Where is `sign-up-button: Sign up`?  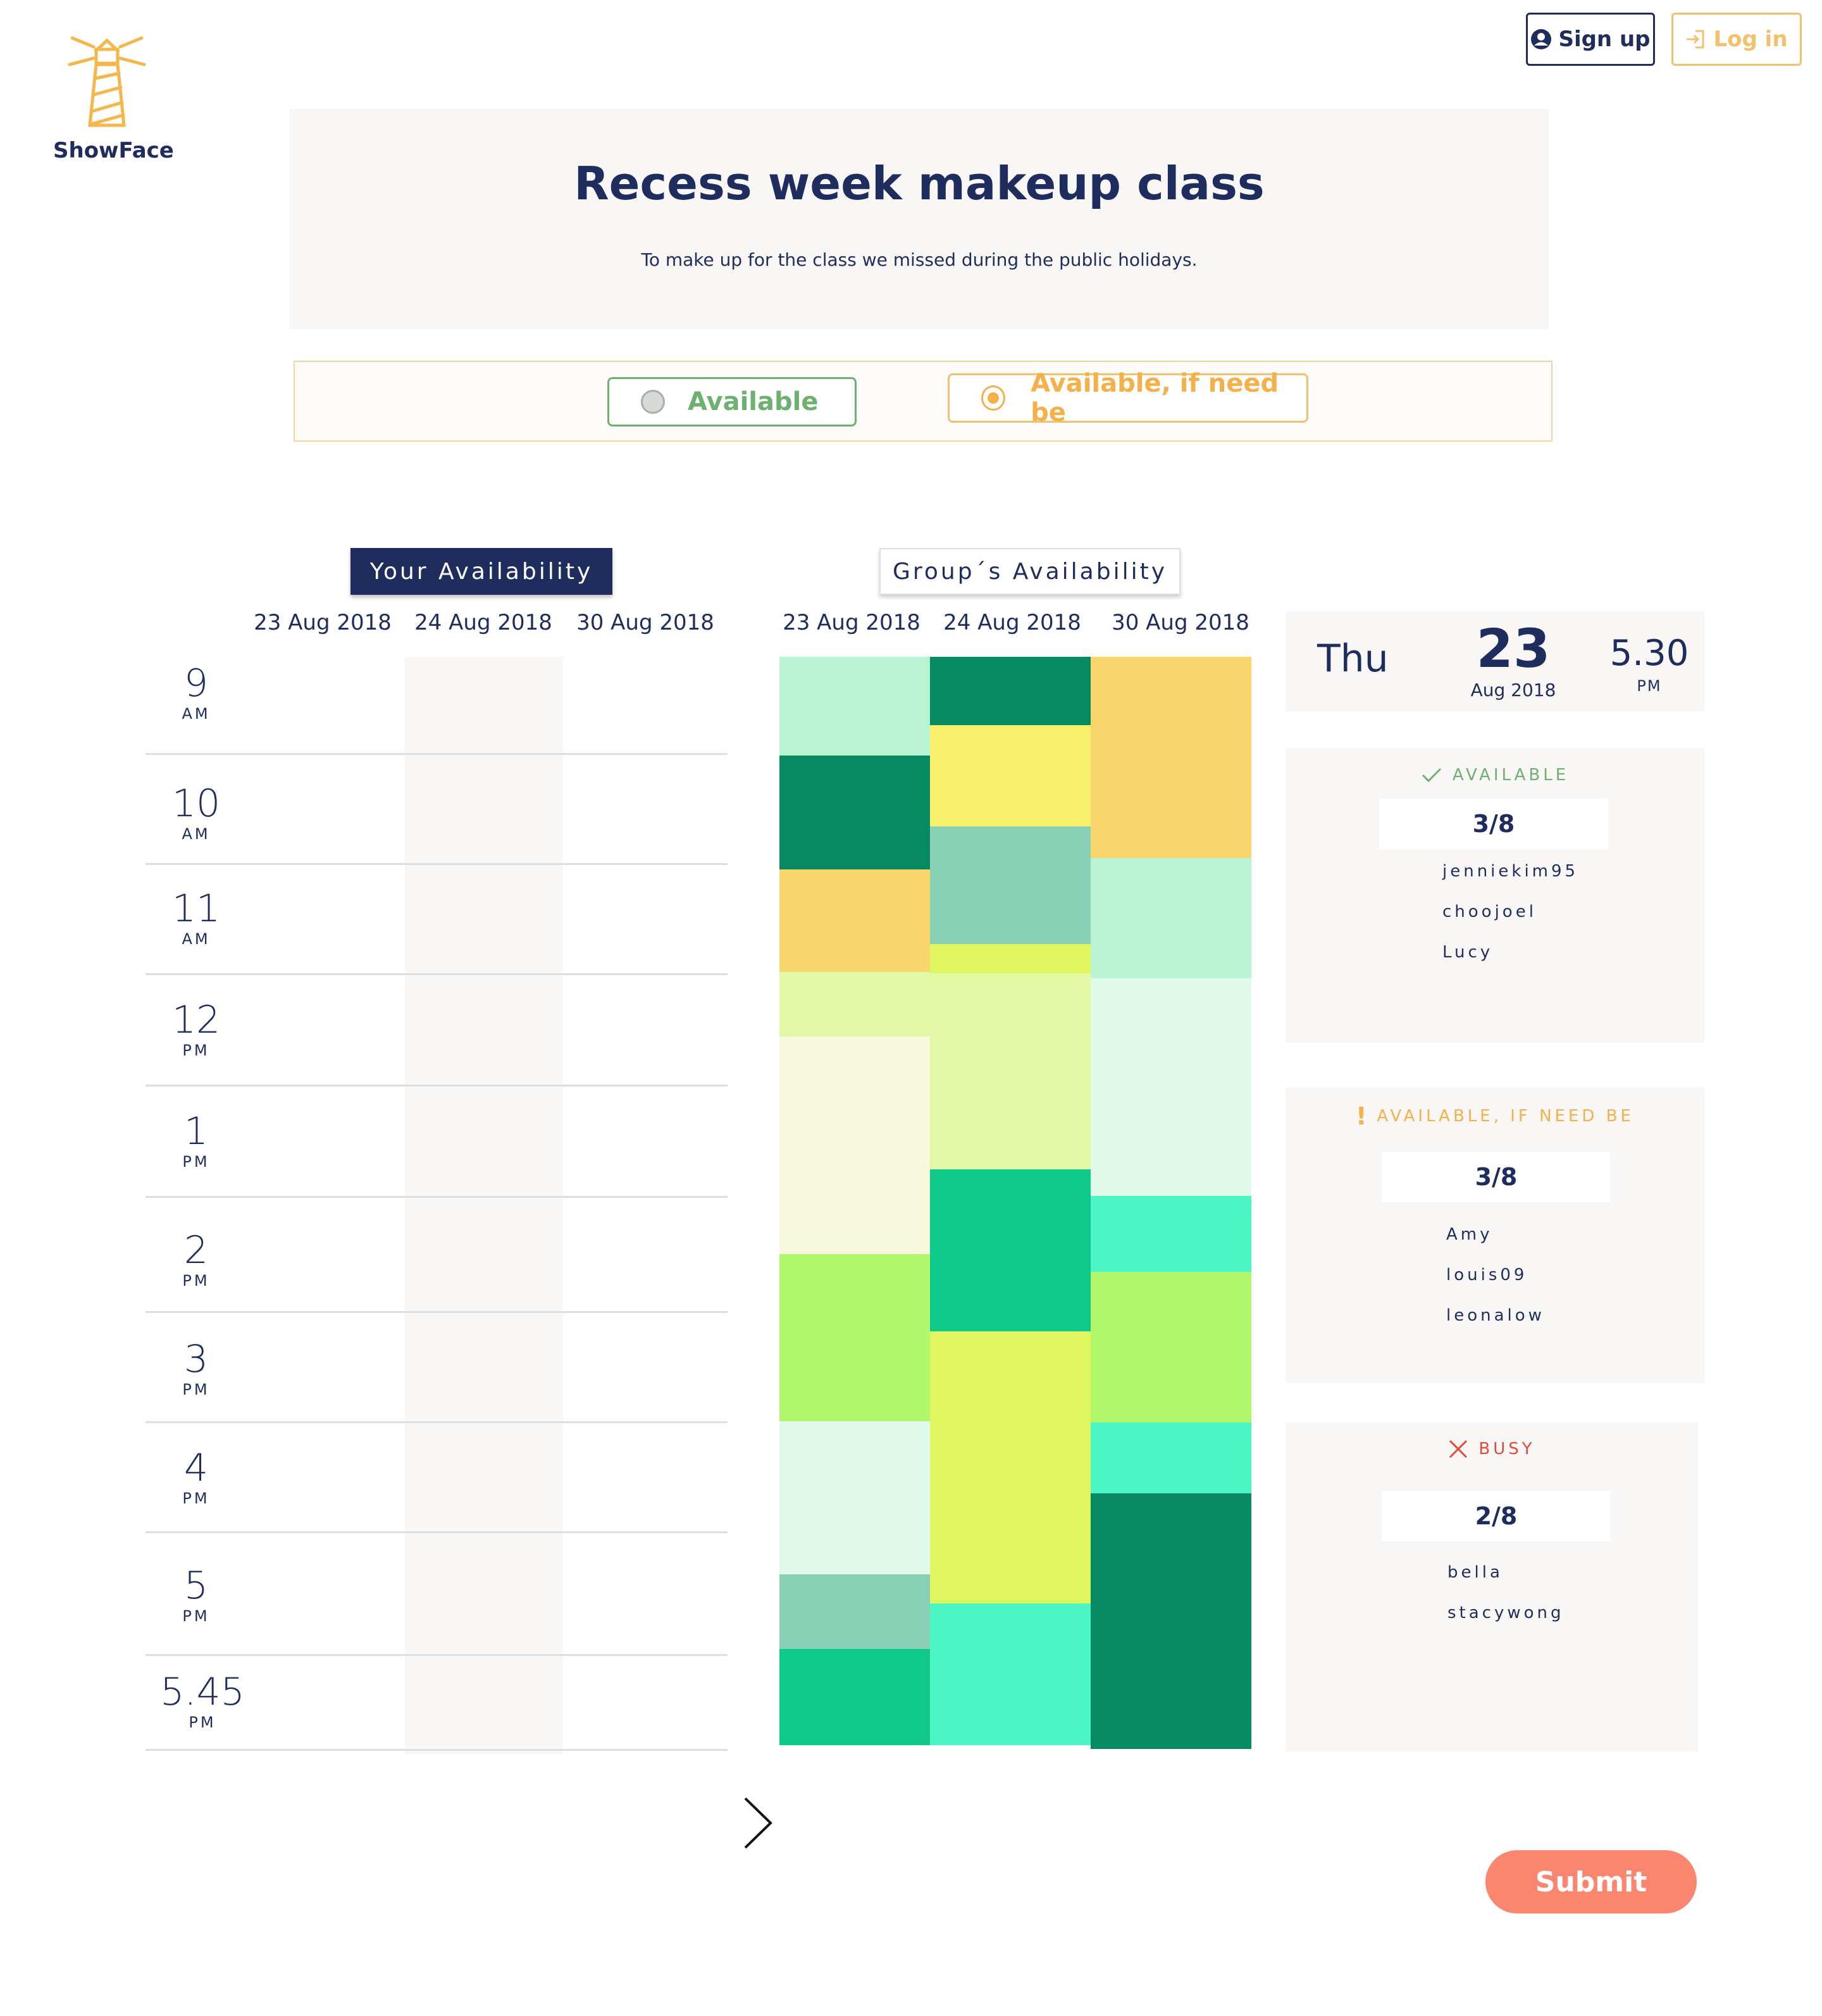
sign-up-button: Sign up is located at coordinates (1590, 39).